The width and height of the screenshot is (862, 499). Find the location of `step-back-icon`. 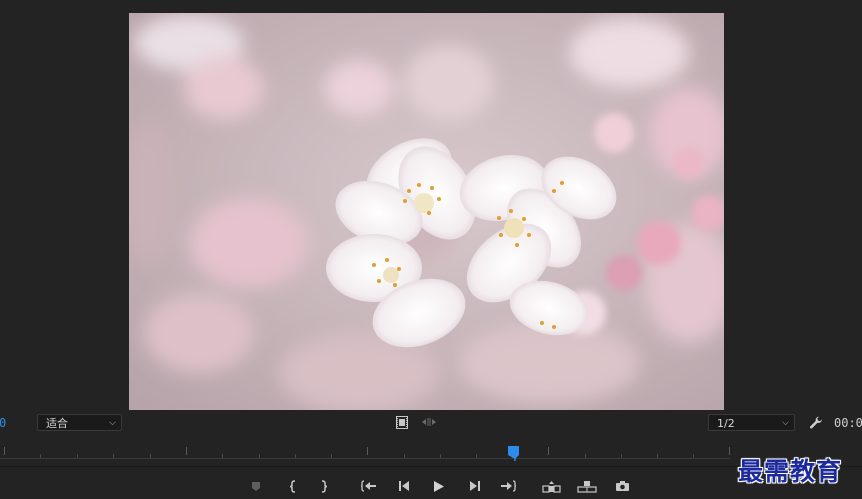

step-back-icon is located at coordinates (404, 486).